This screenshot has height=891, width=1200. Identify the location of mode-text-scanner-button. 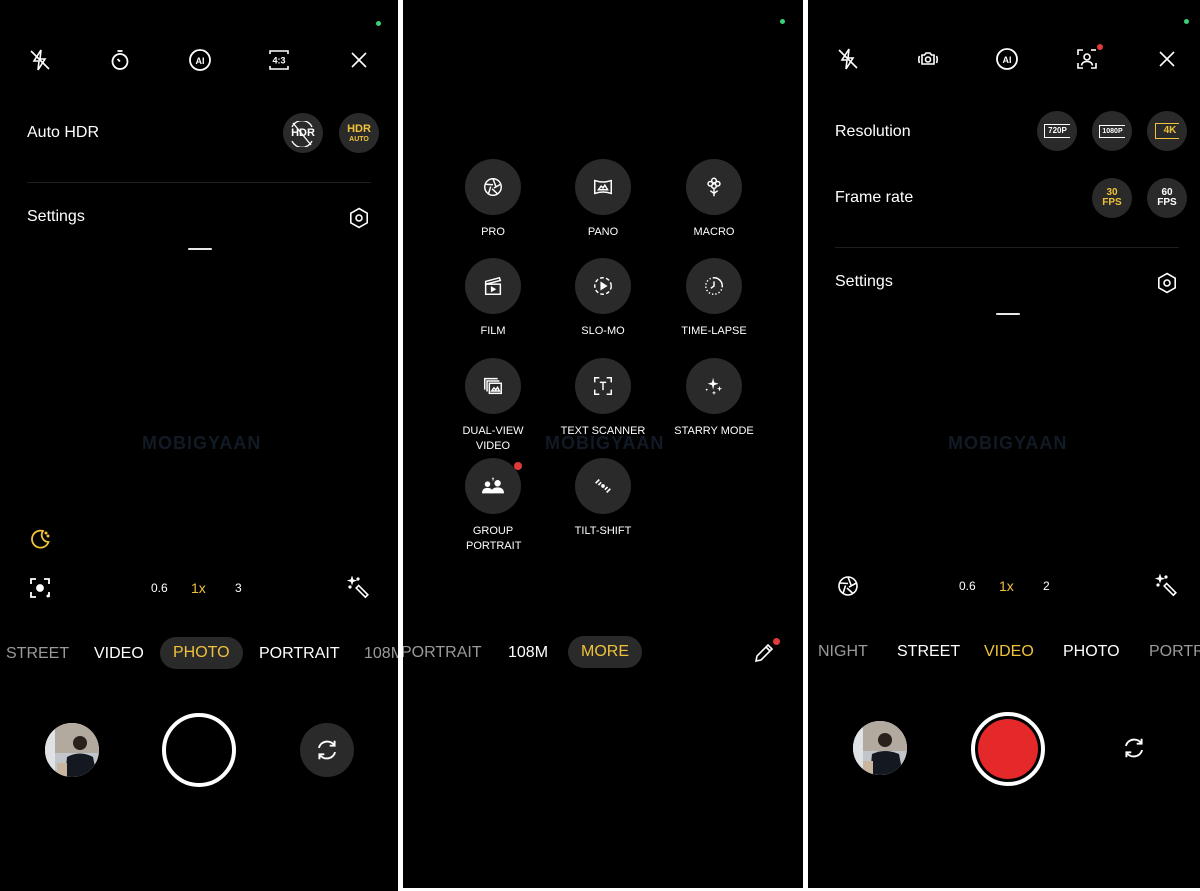
(603, 386).